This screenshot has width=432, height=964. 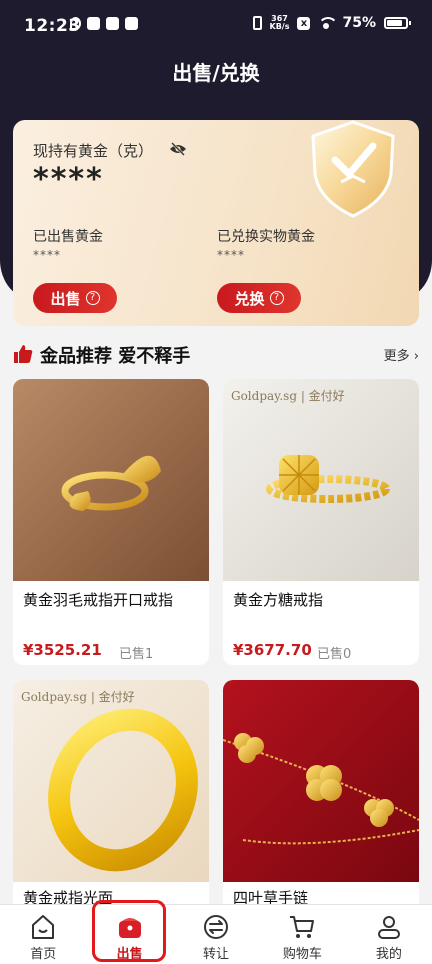 I want to click on recommend-section-header: 金品推荐 爱不释手 更多 ›, so click(x=216, y=354).